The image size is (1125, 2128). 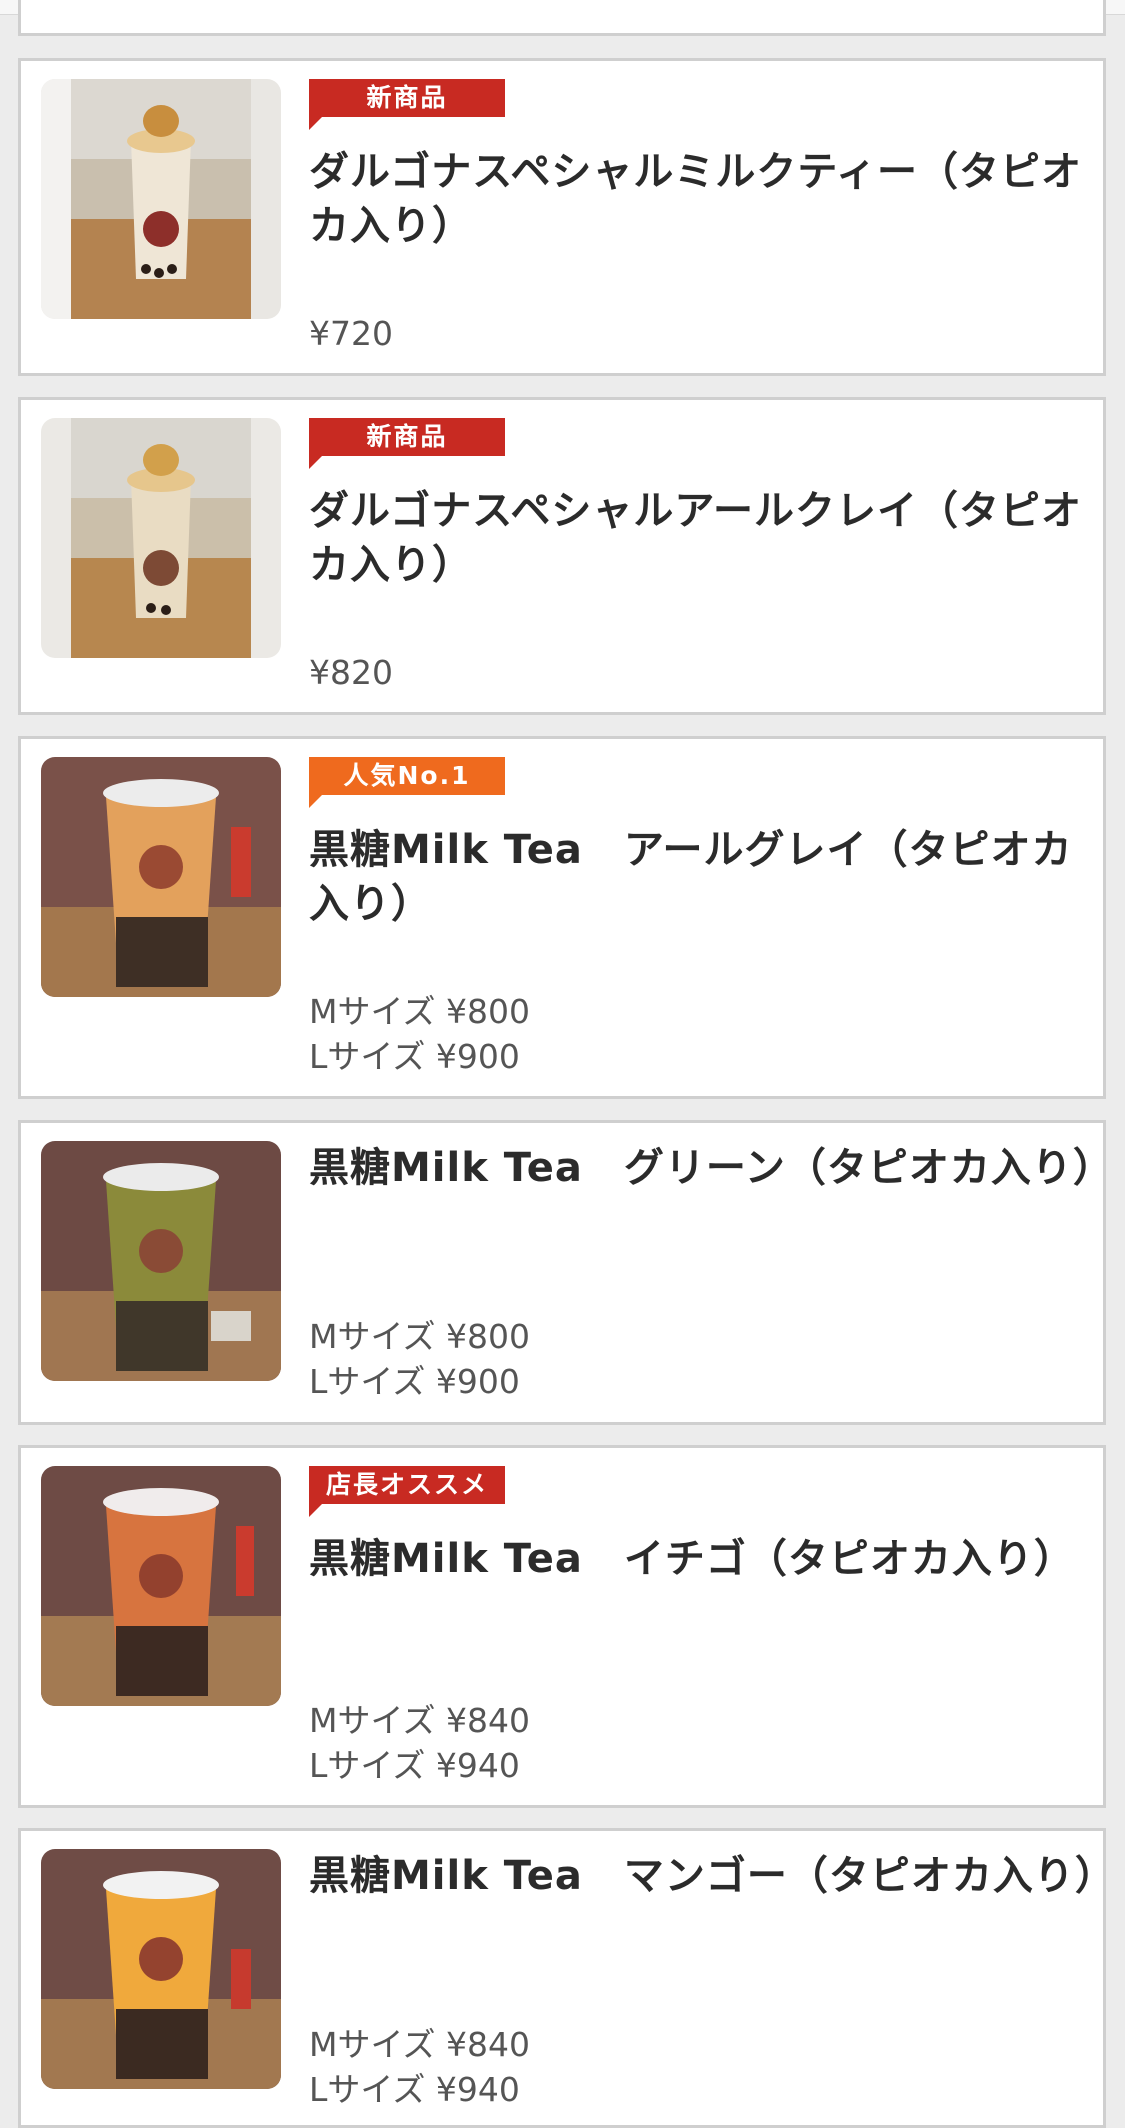 What do you see at coordinates (351, 333) in the screenshot?
I see `product-price: ¥720` at bounding box center [351, 333].